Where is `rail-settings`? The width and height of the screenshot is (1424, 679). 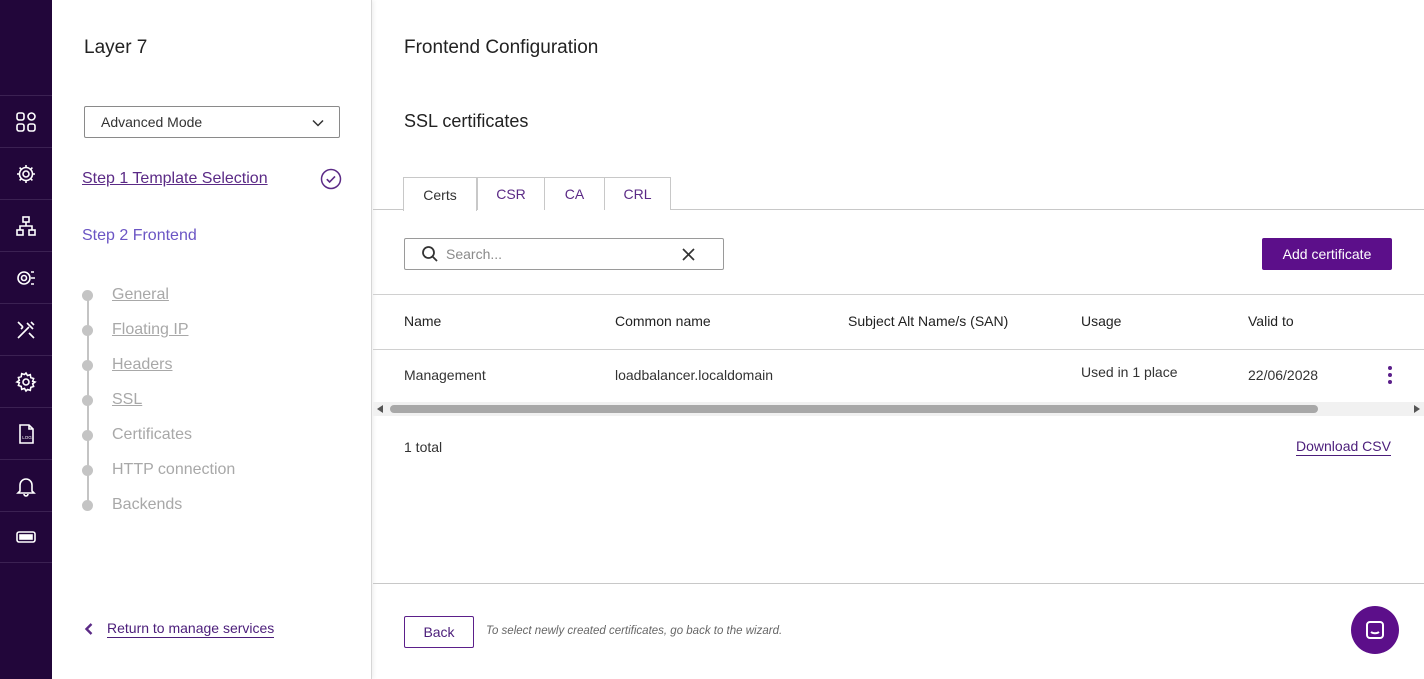 rail-settings is located at coordinates (26, 381).